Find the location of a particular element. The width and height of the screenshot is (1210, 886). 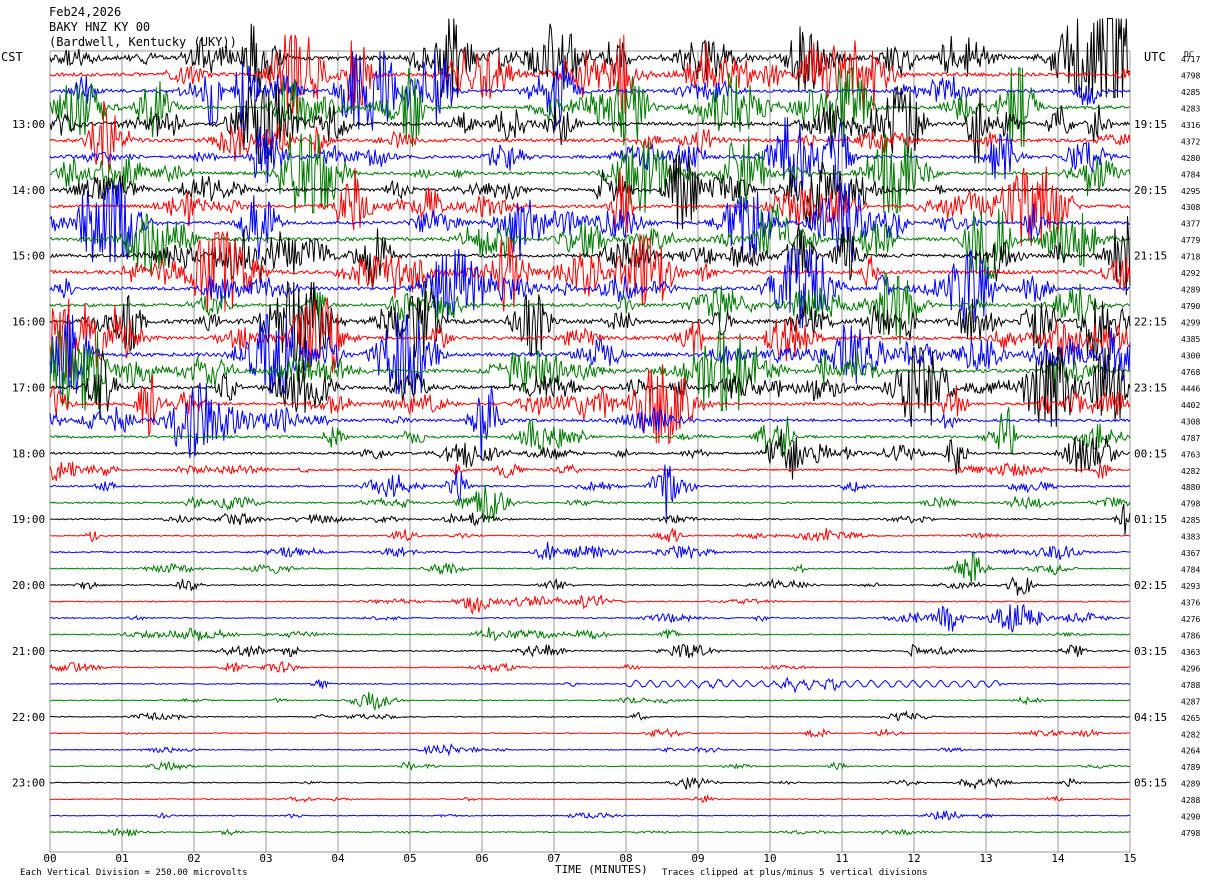

left-hour-label: 19:00 is located at coordinates (28, 519).